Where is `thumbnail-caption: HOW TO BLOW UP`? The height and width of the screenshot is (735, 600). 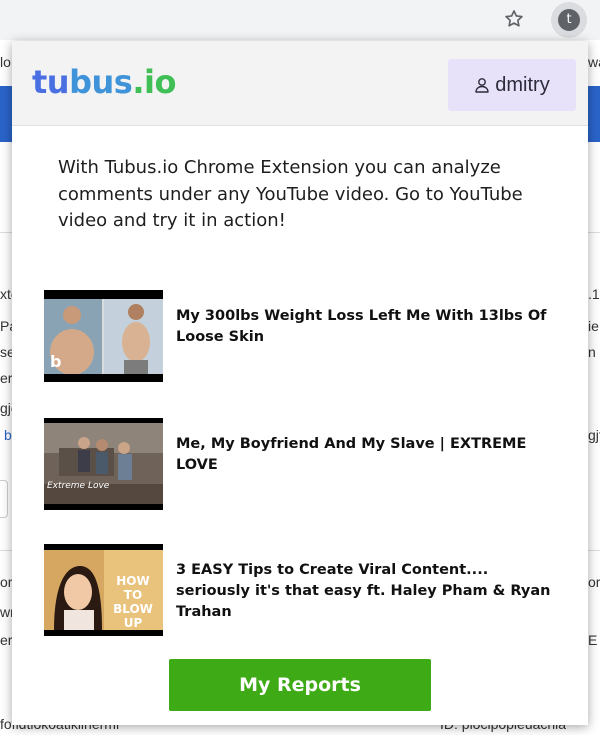
thumbnail-caption: HOW TO BLOW UP is located at coordinates (133, 602).